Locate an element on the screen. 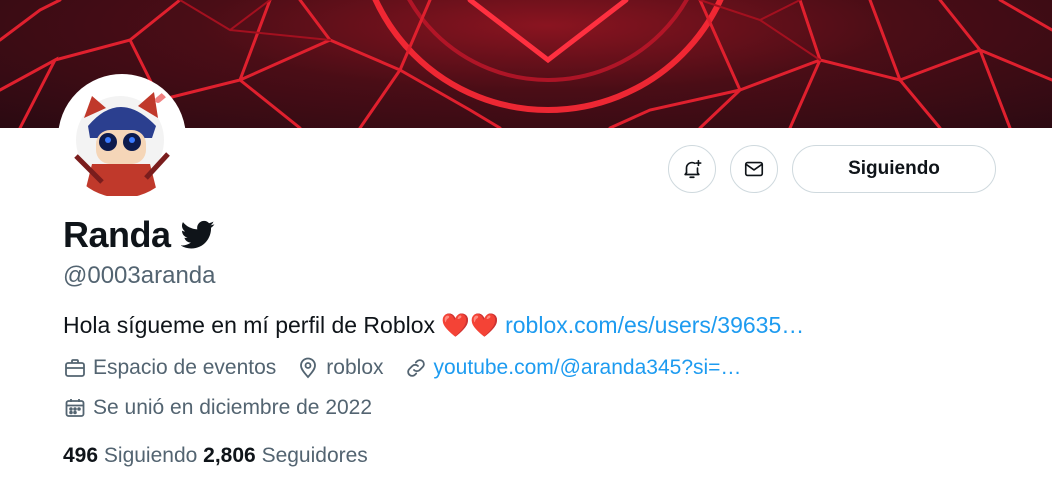 This screenshot has height=492, width=1052. notifications-button is located at coordinates (692, 169).